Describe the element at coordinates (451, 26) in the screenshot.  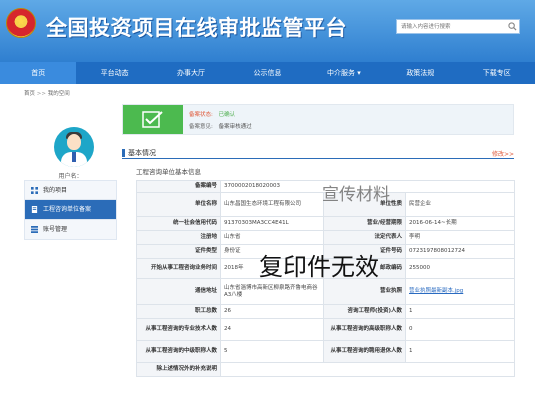
I see `search-input` at that location.